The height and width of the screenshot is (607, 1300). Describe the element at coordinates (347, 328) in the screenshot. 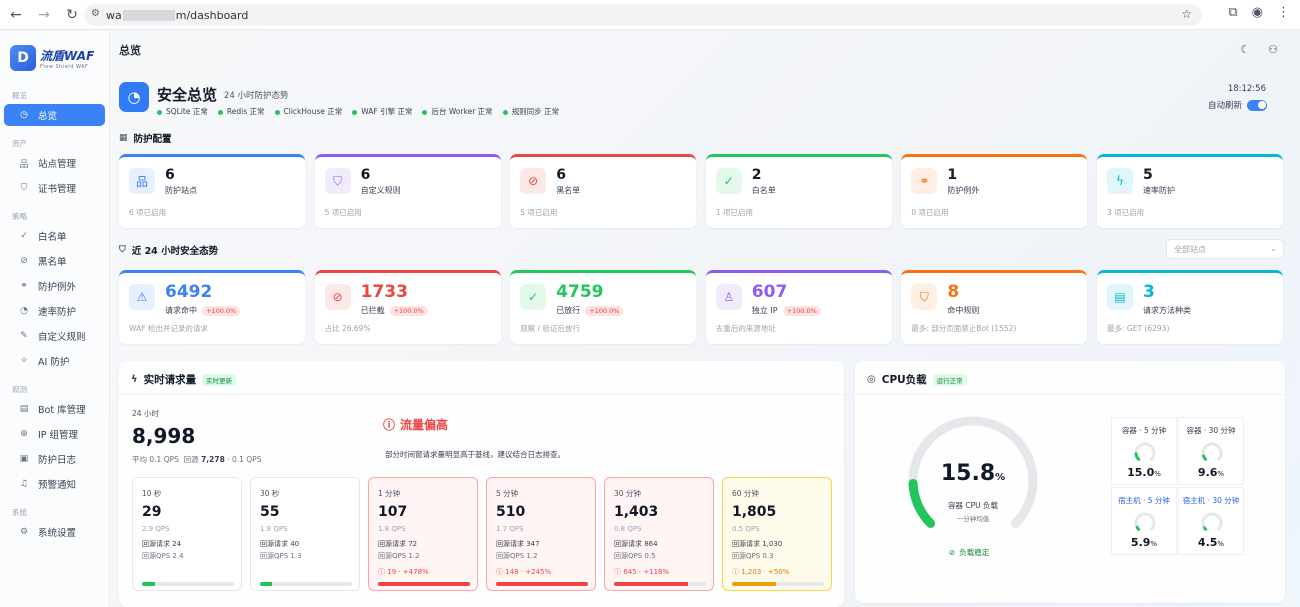

I see `trend-card-foot: 占比 26.69%` at that location.